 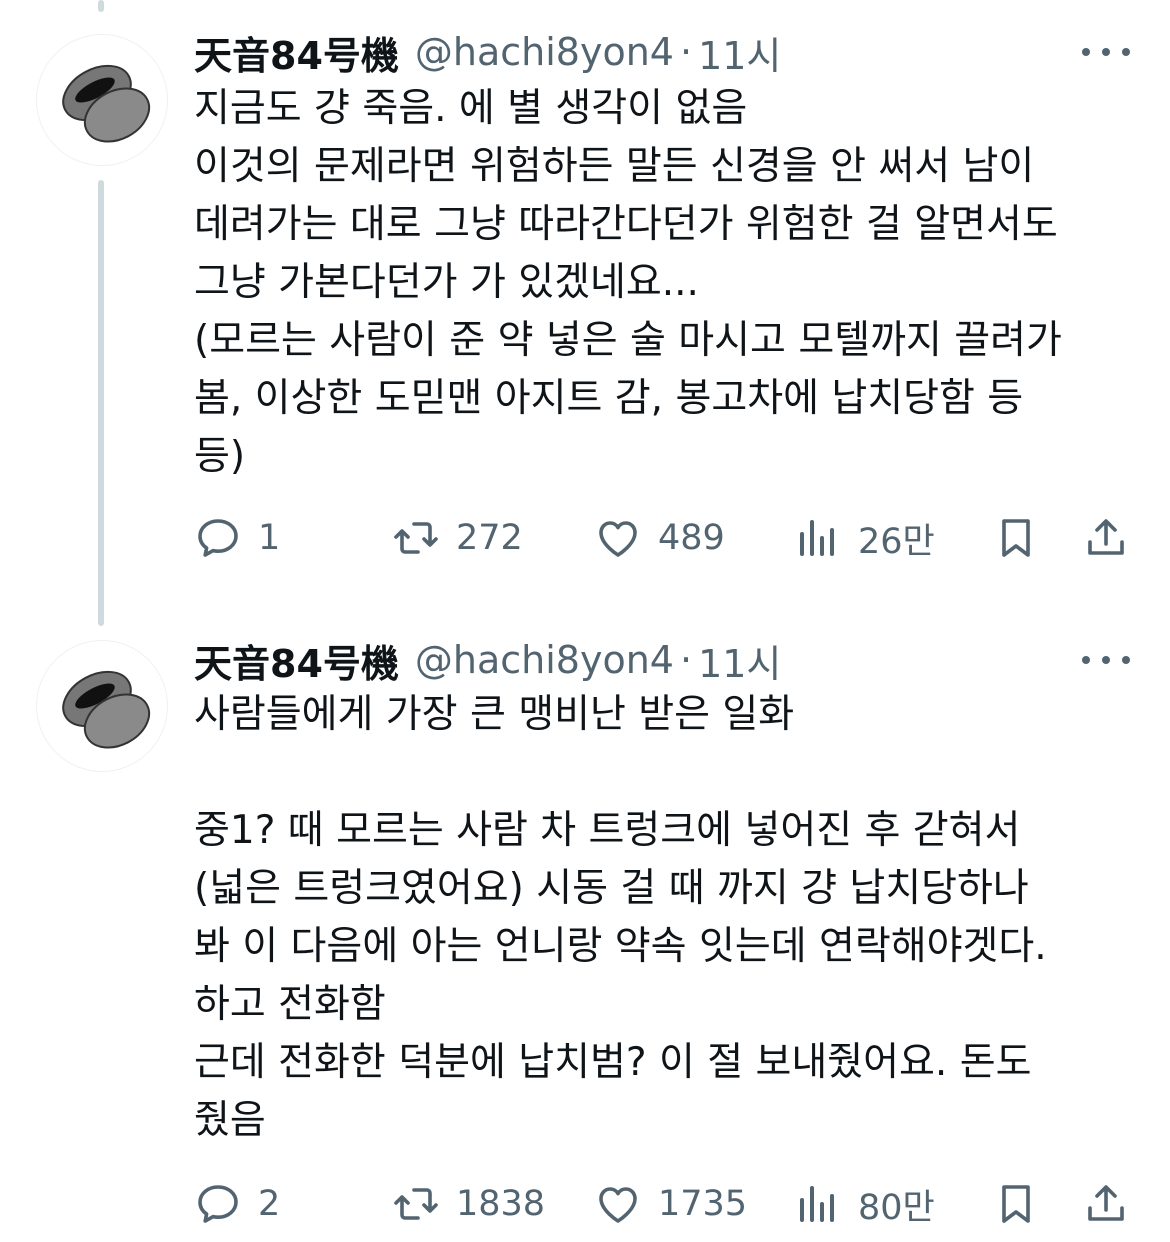 What do you see at coordinates (613, 1062) in the screenshot?
I see `tweet-text-line: 근데 전화한 덕분에 납치범? 이 절 보내줬어요. 돈도` at bounding box center [613, 1062].